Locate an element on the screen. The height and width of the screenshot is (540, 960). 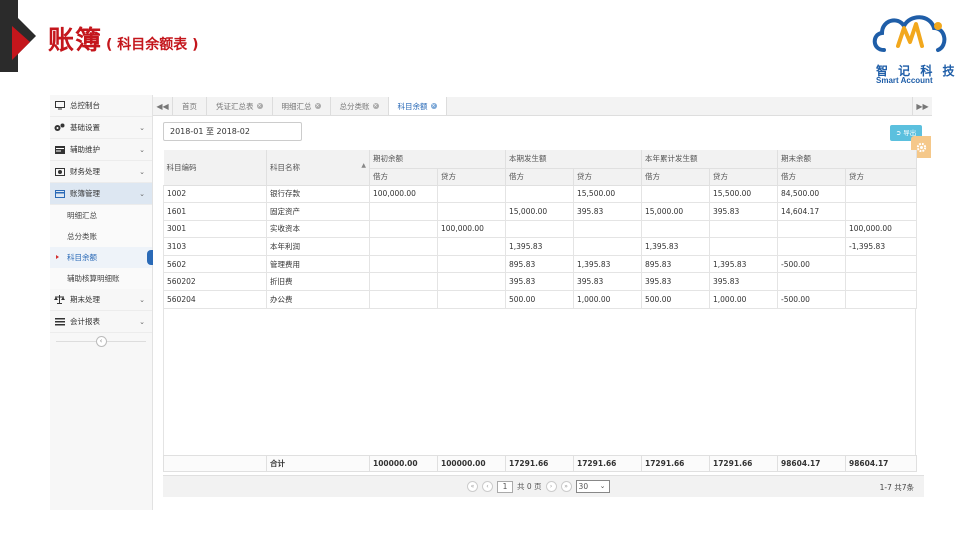
sort-icon: ▲ is located at coordinates (363, 165).